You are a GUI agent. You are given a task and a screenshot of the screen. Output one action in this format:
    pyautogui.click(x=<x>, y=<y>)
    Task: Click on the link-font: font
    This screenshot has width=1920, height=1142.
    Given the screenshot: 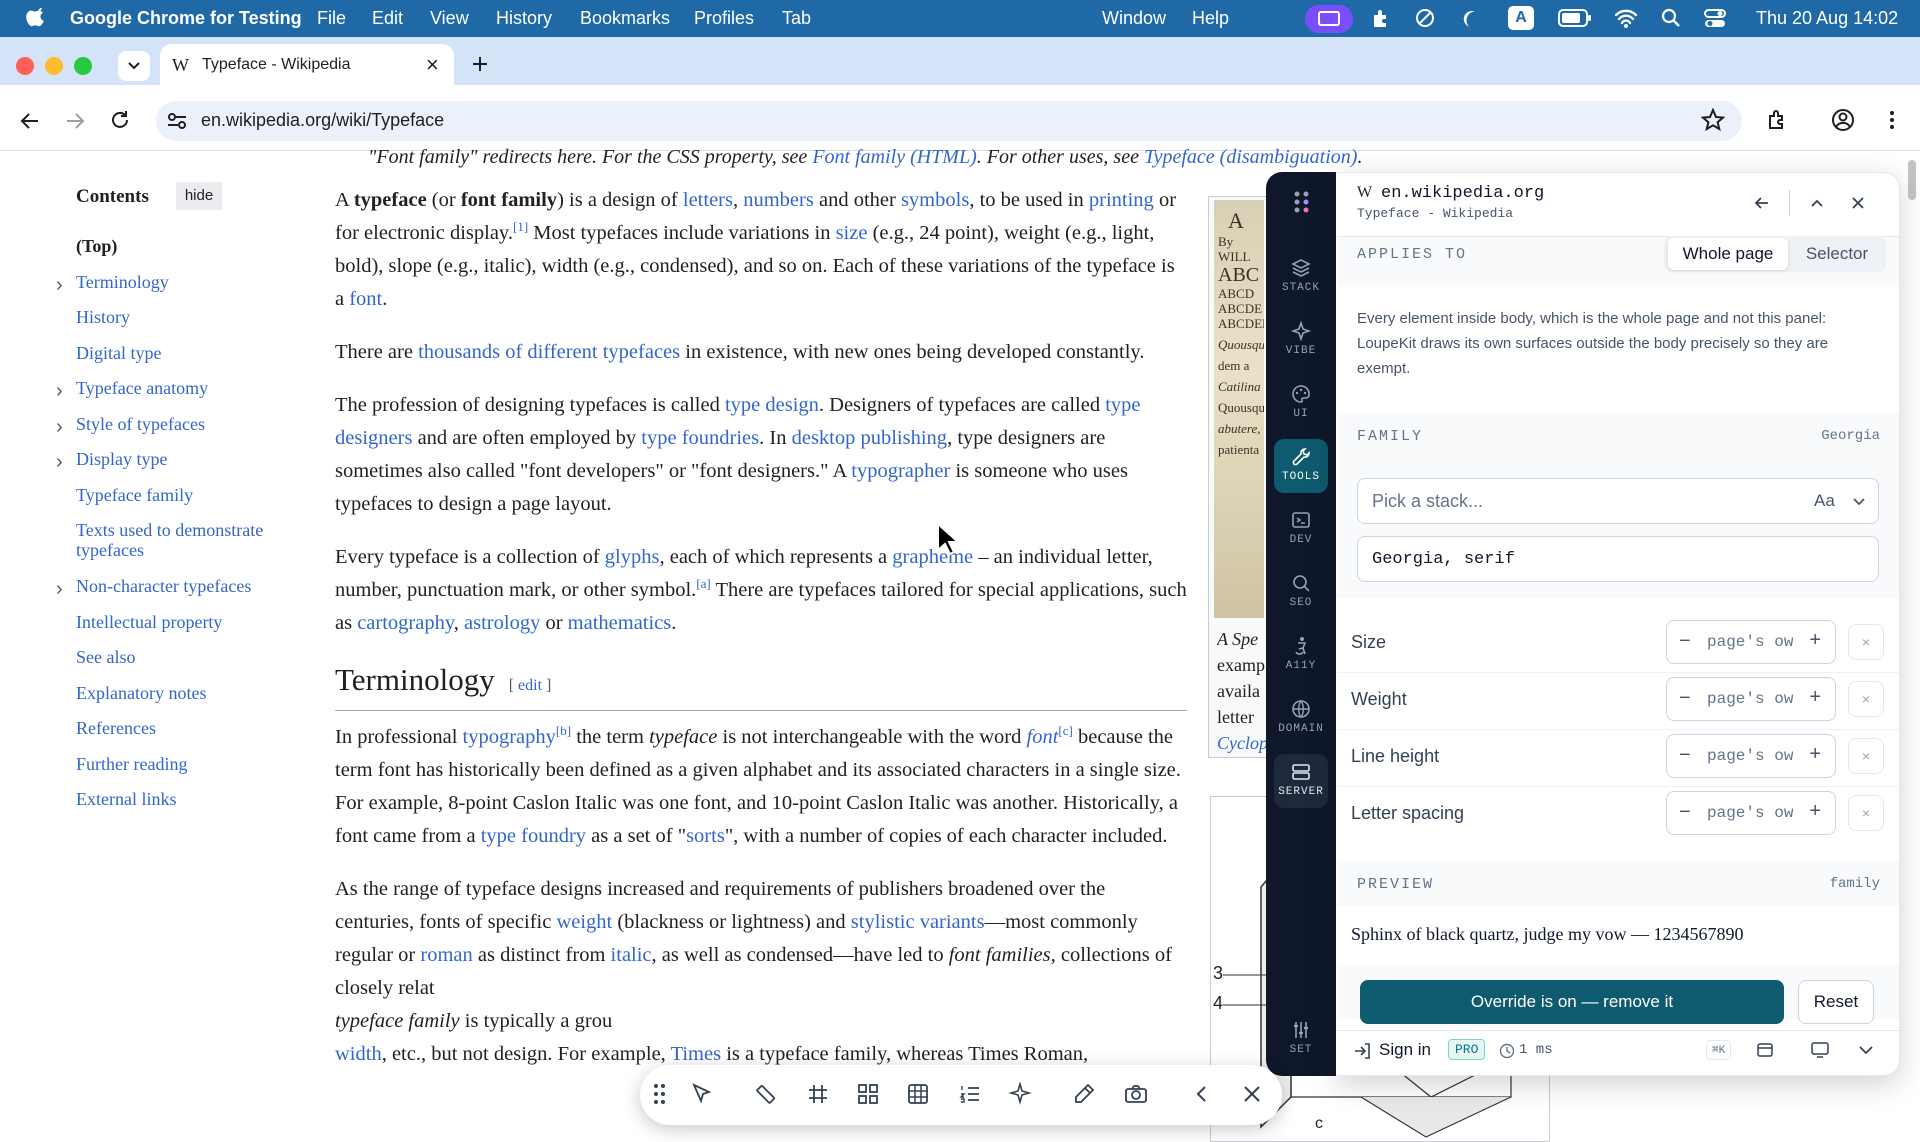 What is the action you would take?
    pyautogui.click(x=365, y=299)
    